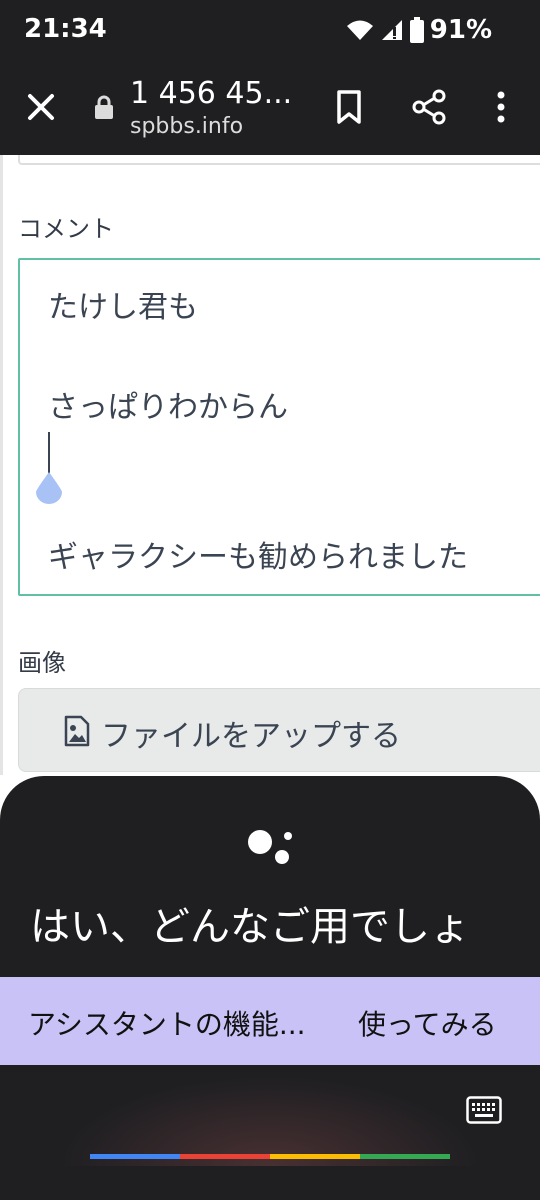 The width and height of the screenshot is (540, 1200). What do you see at coordinates (225, 1156) in the screenshot?
I see `assistant-bar-red` at bounding box center [225, 1156].